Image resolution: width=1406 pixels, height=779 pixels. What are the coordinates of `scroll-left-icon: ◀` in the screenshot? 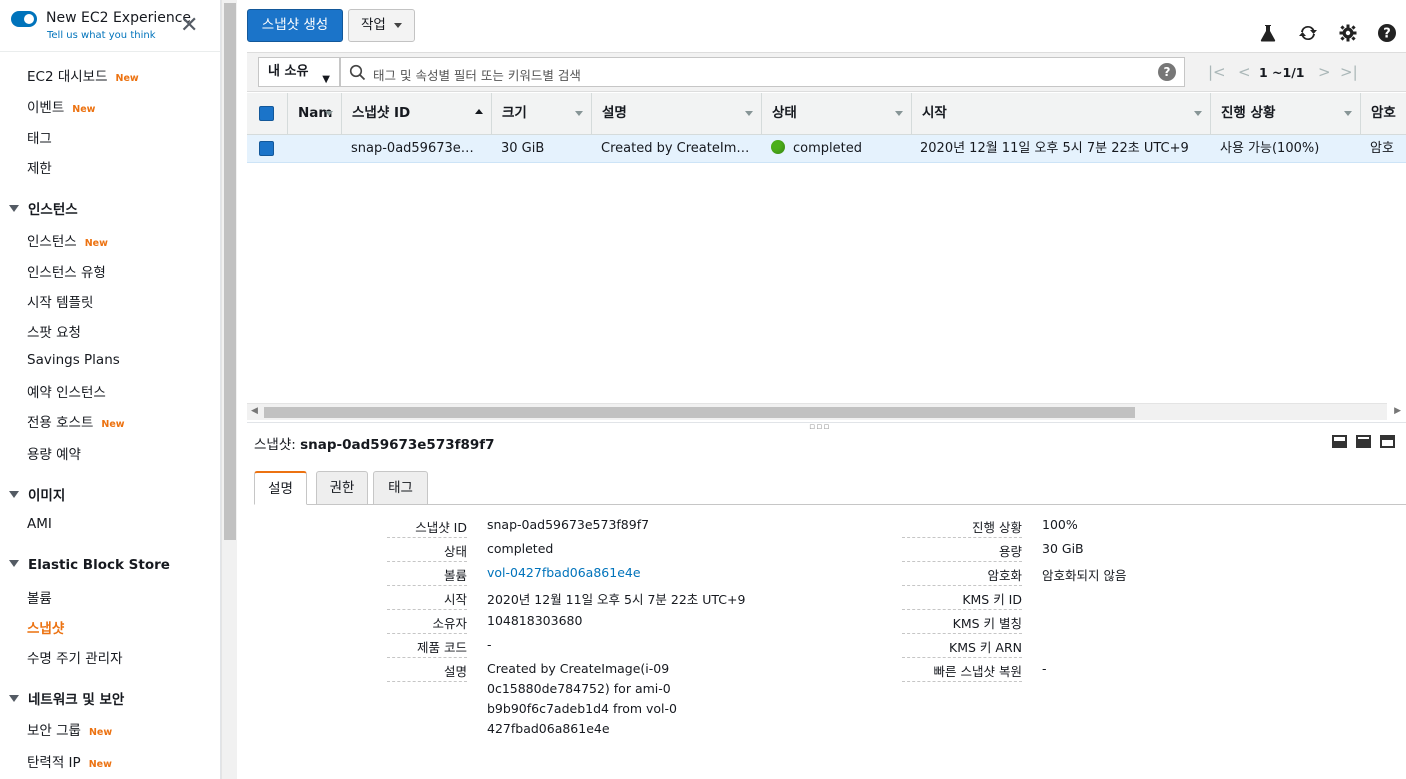 It's located at (254, 411).